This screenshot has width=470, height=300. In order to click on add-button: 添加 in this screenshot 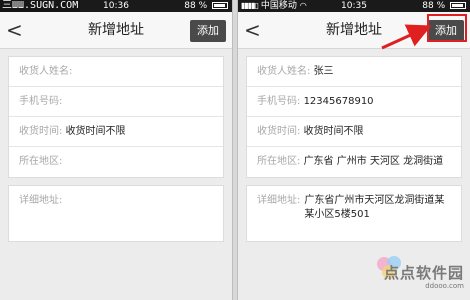, I will do `click(208, 31)`.